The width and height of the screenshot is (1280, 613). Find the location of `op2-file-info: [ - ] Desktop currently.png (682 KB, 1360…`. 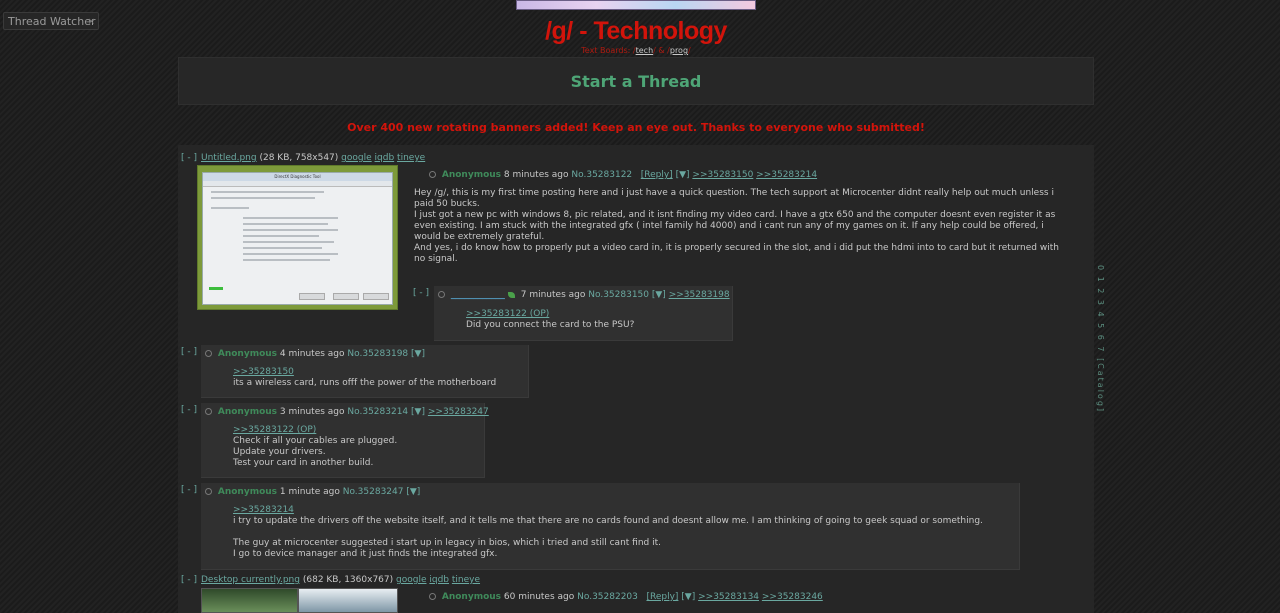

op2-file-info: [ - ] Desktop currently.png (682 KB, 1360… is located at coordinates (330, 580).